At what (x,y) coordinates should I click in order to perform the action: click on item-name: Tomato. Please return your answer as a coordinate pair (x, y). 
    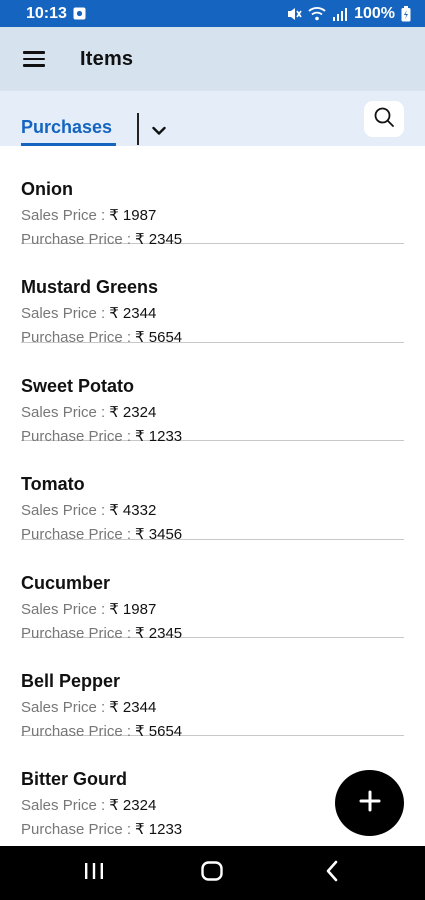
    Looking at the image, I should click on (53, 484).